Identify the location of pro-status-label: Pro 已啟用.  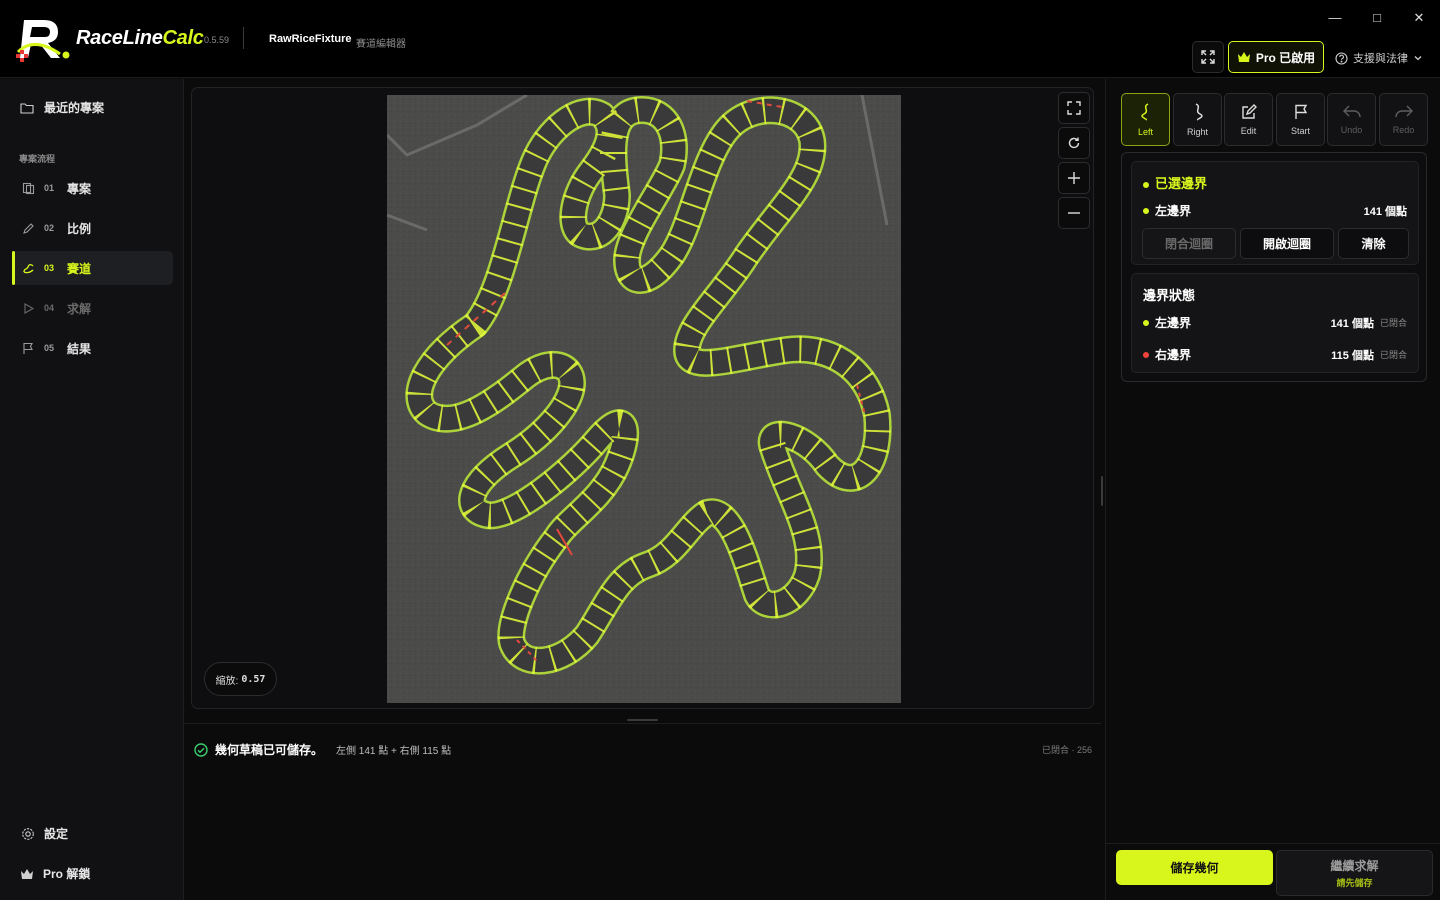
(1285, 57).